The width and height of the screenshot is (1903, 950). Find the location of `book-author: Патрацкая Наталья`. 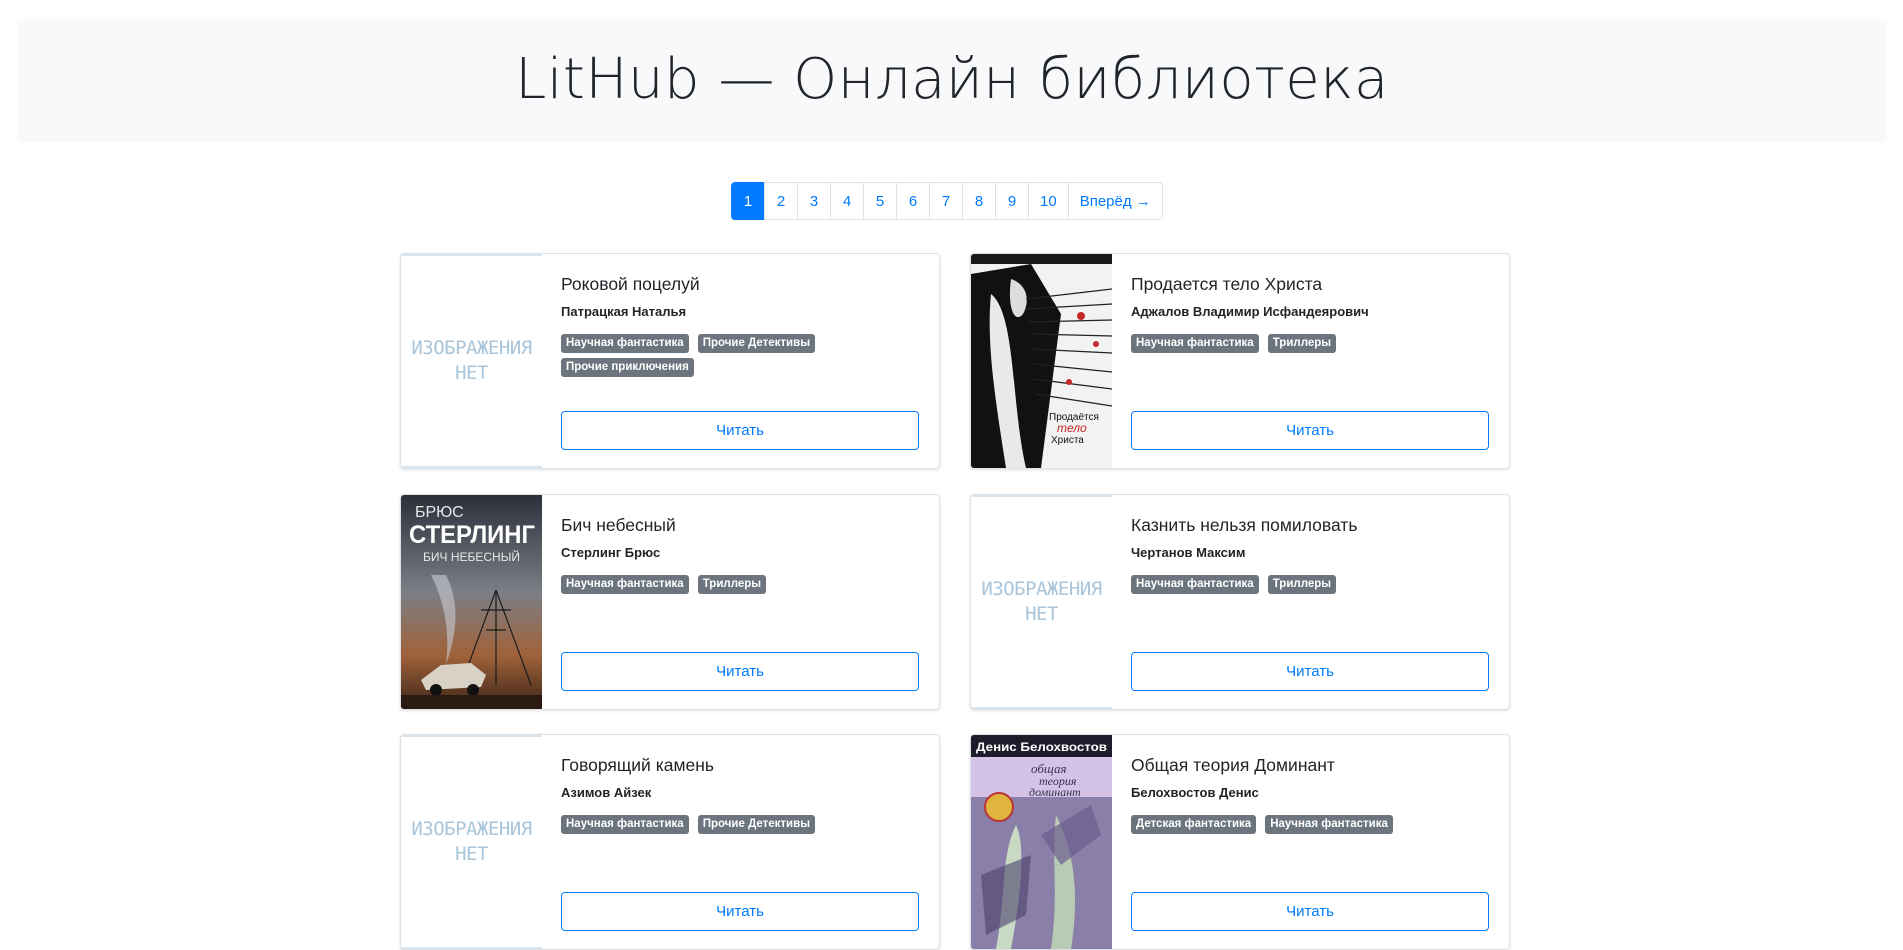

book-author: Патрацкая Наталья is located at coordinates (624, 311).